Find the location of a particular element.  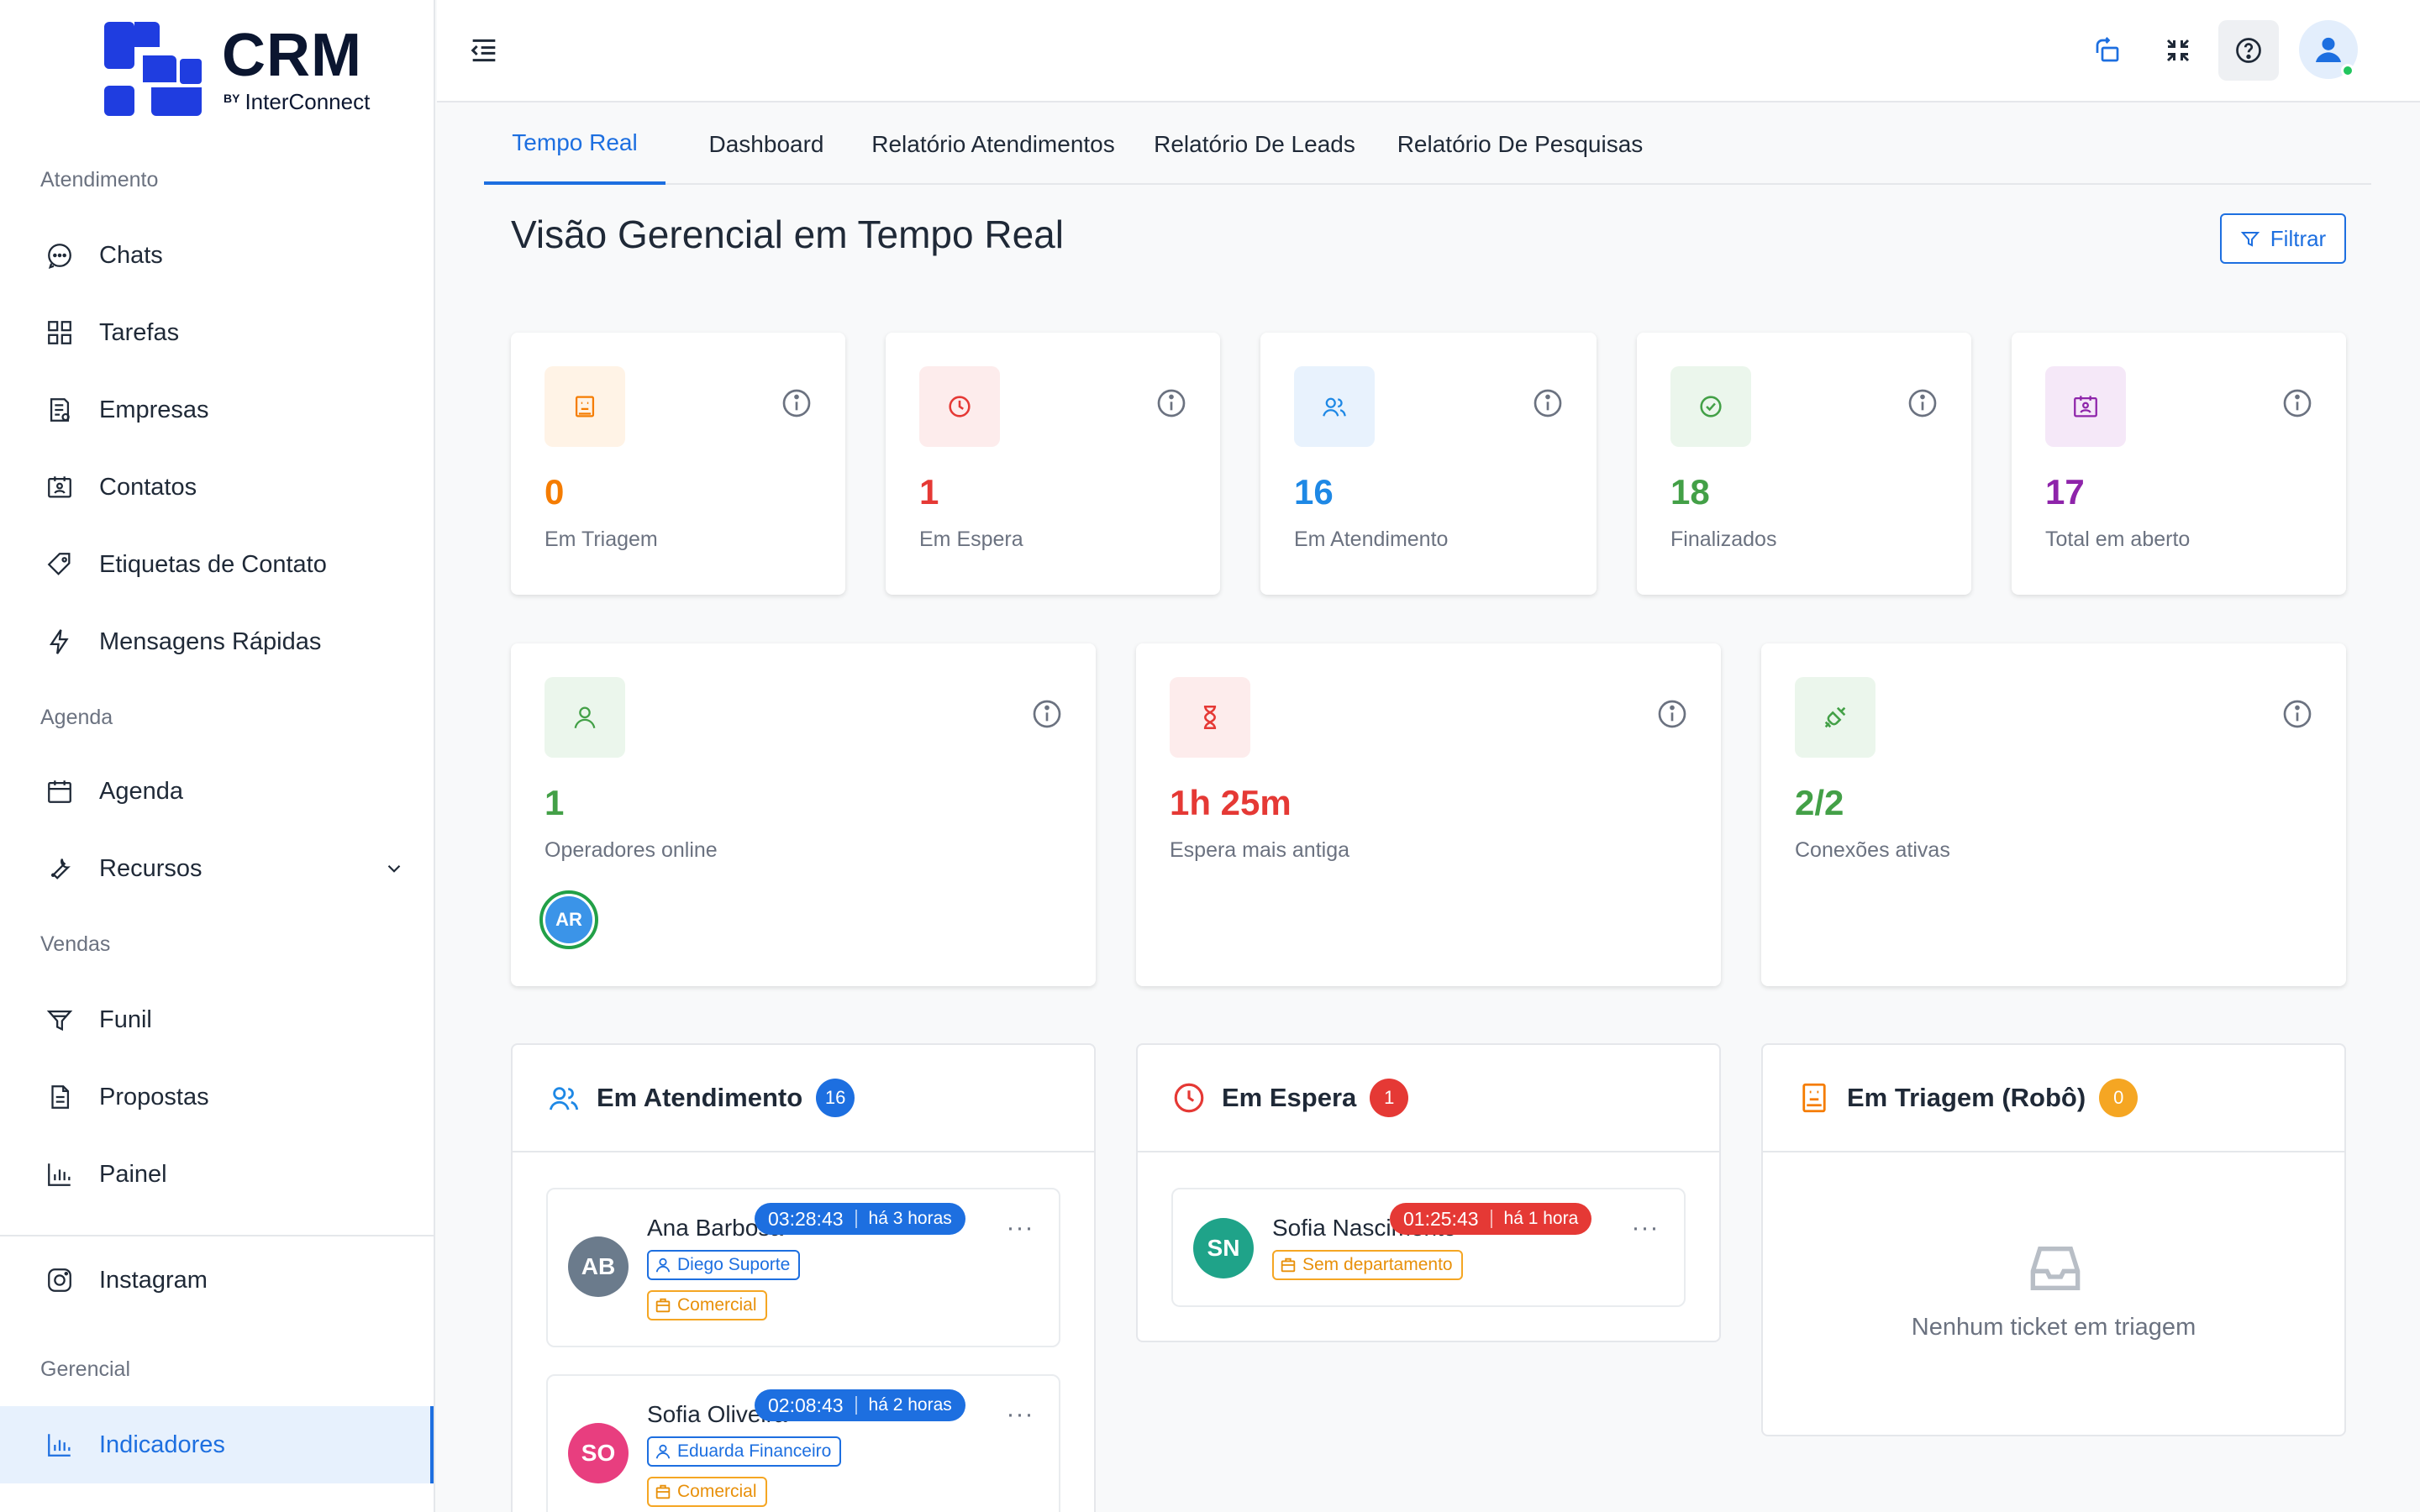

page-title: Visão Gerencial em Tempo Real is located at coordinates (787, 234).